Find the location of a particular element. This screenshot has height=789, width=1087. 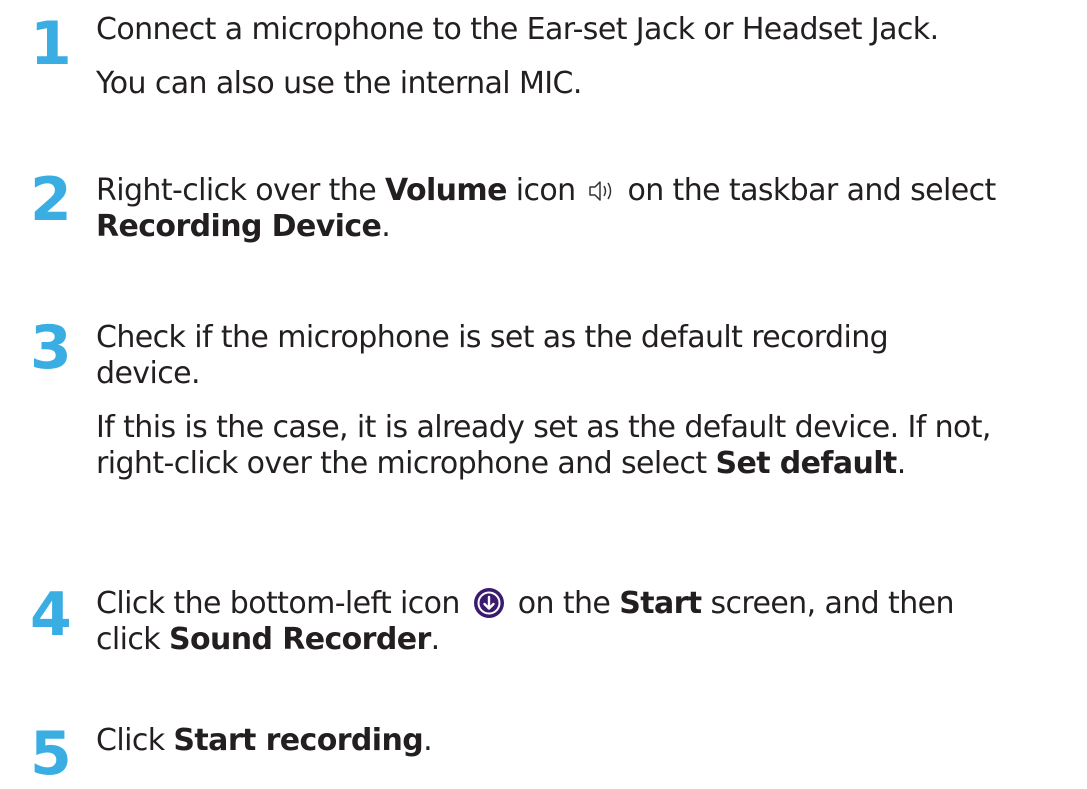

step-number: 4 is located at coordinates (51, 615).